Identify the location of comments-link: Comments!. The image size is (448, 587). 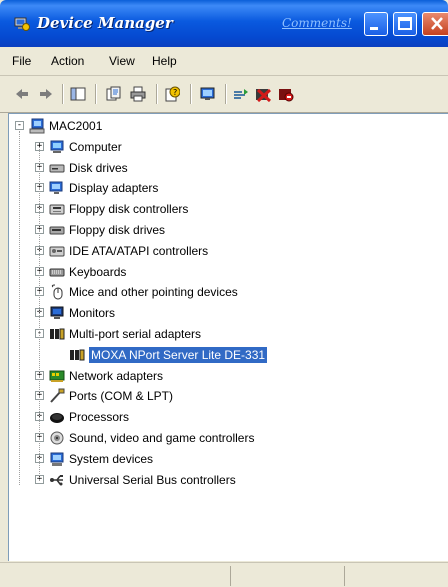
(317, 23).